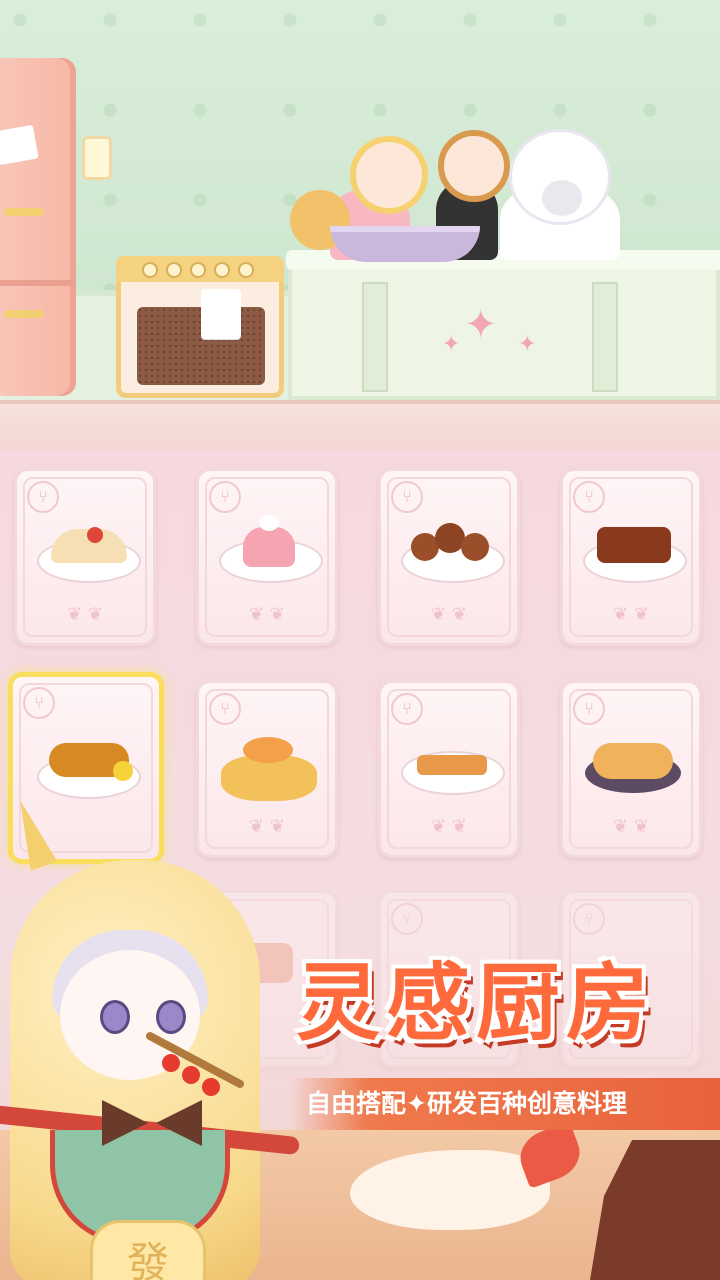 The width and height of the screenshot is (720, 1280). I want to click on strawberry-icon, so click(95, 535).